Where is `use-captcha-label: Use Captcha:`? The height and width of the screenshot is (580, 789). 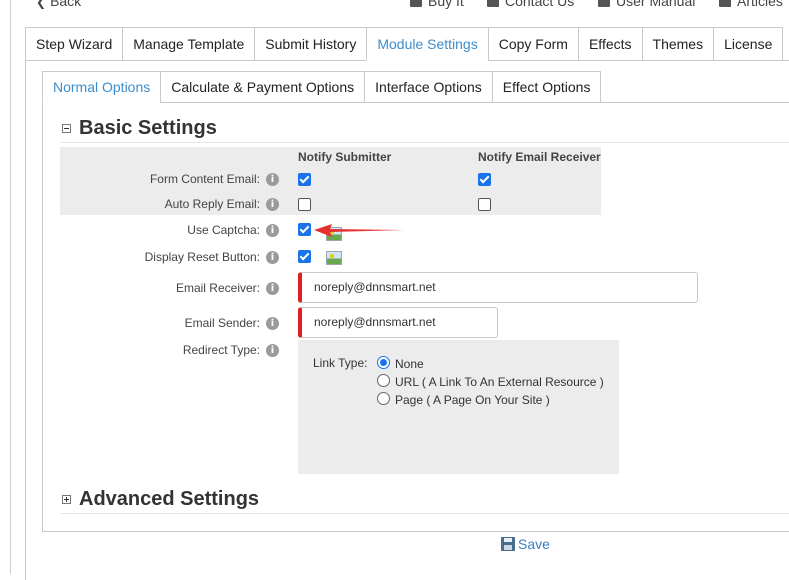 use-captcha-label: Use Captcha: is located at coordinates (223, 230).